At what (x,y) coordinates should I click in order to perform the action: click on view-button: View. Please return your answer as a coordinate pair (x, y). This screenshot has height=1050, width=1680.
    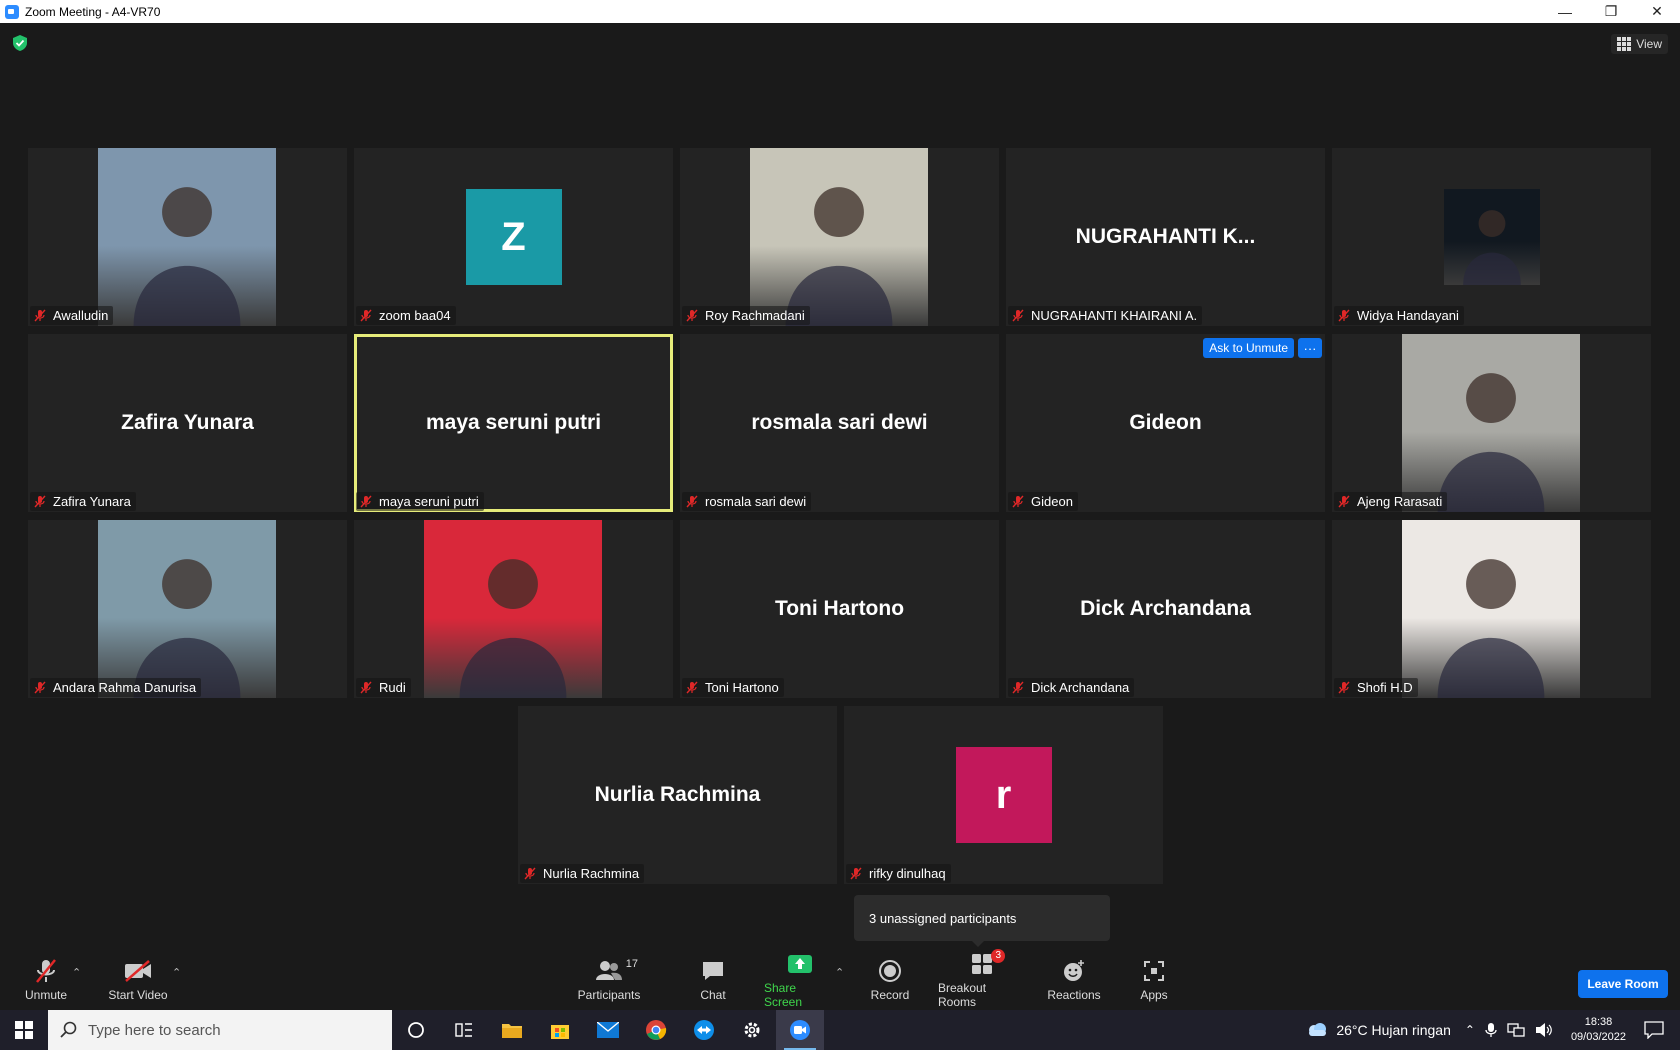
    Looking at the image, I should click on (1639, 44).